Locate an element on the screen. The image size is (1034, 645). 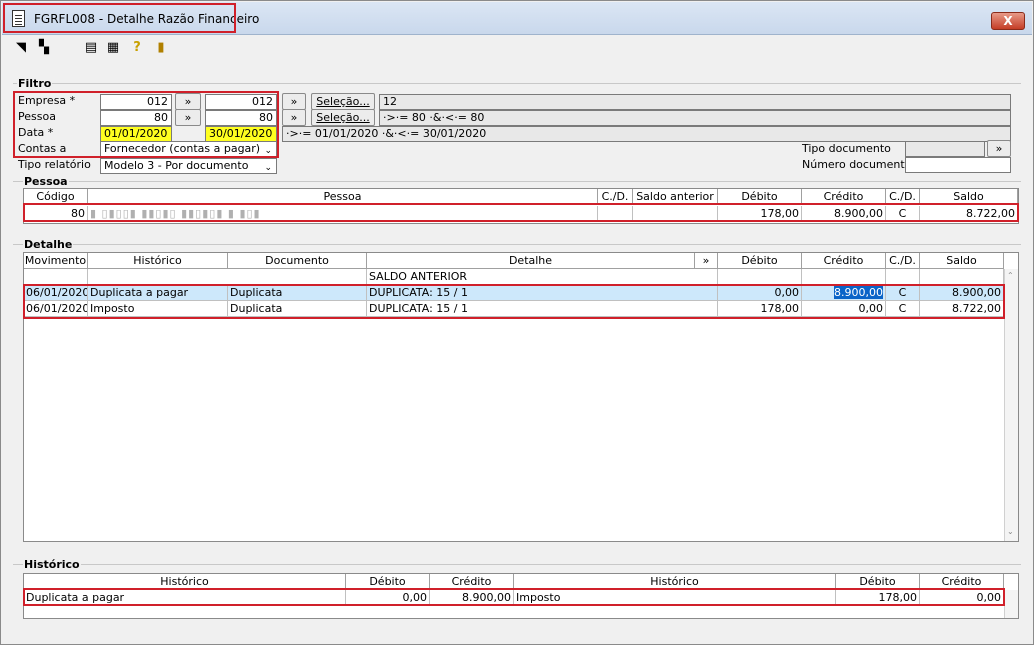
data-summary: ·>·= 01/01/2020 ·&·<·= 30/01/2020 is located at coordinates (646, 134).